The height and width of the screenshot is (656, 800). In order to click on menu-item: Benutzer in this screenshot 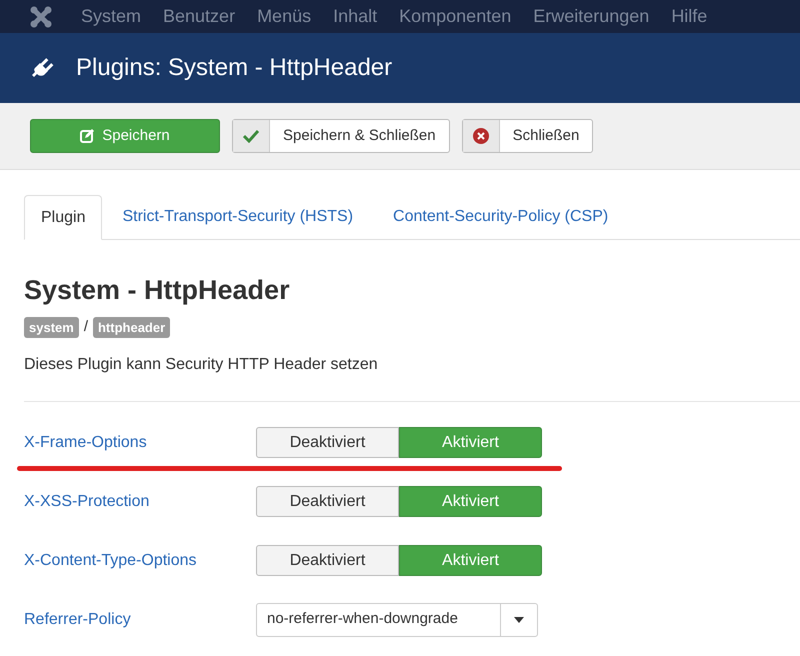, I will do `click(199, 16)`.